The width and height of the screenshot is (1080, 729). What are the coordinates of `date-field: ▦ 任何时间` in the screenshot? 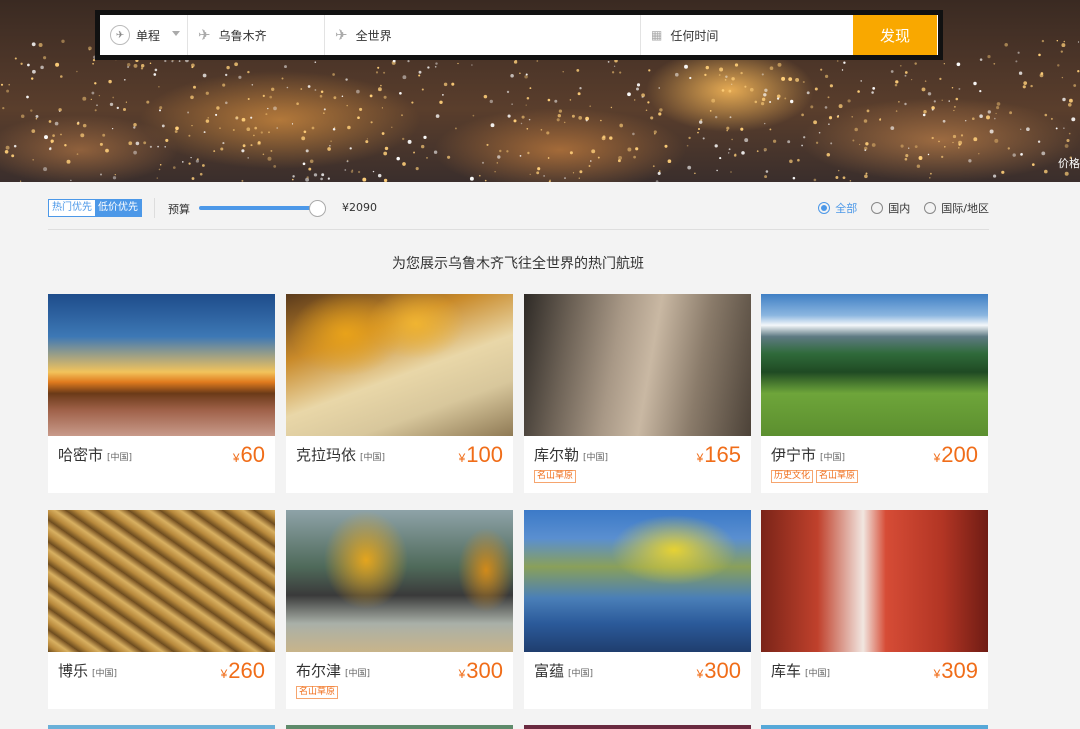 It's located at (747, 35).